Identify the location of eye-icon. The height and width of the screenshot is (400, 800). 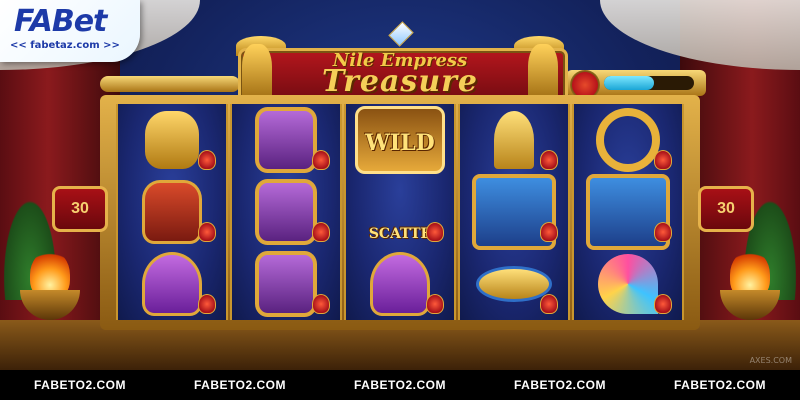
(514, 284).